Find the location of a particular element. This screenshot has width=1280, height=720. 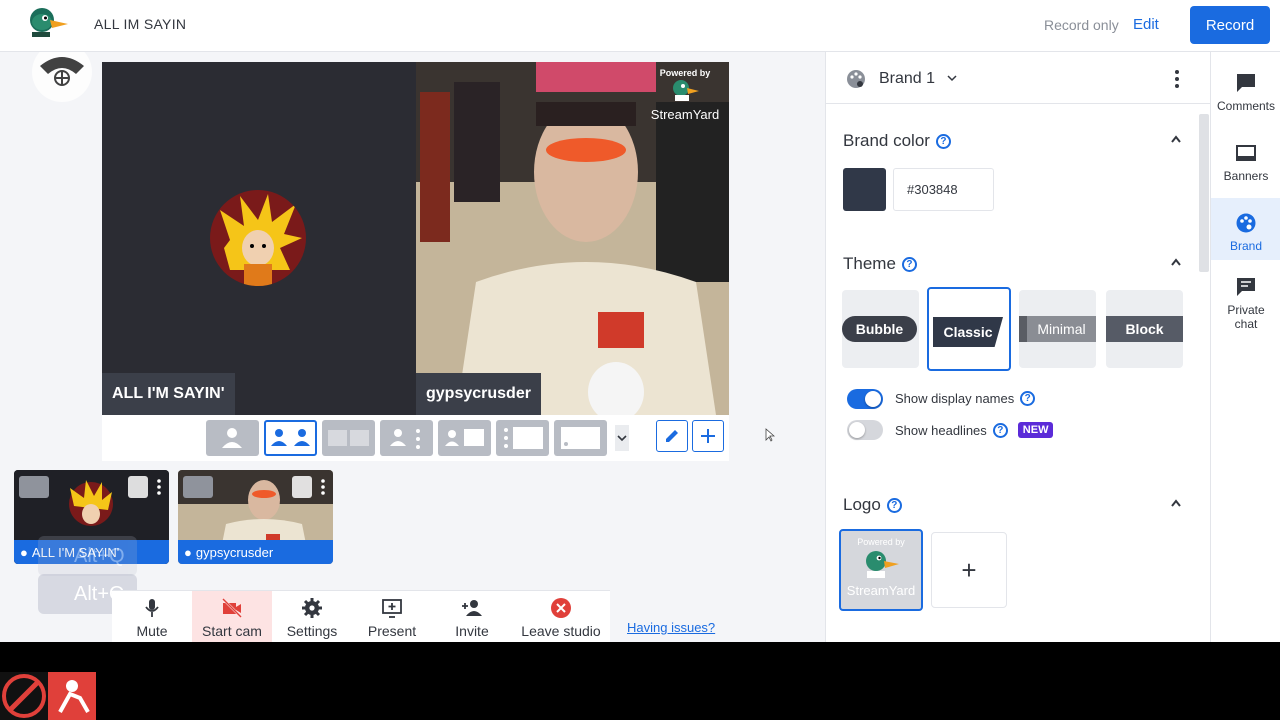

start-cam-label: Start cam is located at coordinates (232, 631).